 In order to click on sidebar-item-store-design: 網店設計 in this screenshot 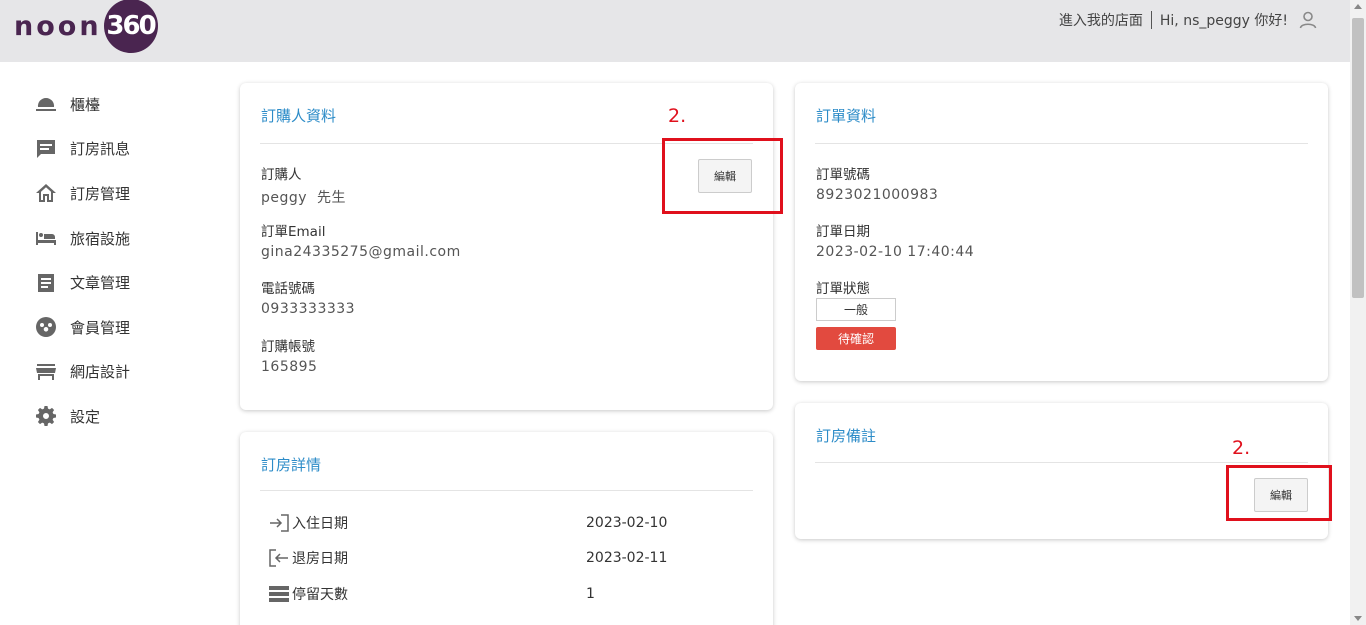, I will do `click(124, 372)`.